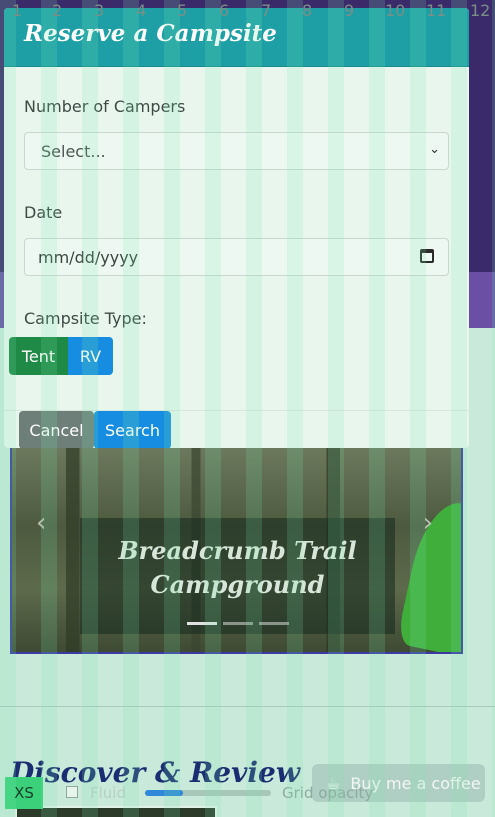  What do you see at coordinates (43, 212) in the screenshot?
I see `date-label: Date` at bounding box center [43, 212].